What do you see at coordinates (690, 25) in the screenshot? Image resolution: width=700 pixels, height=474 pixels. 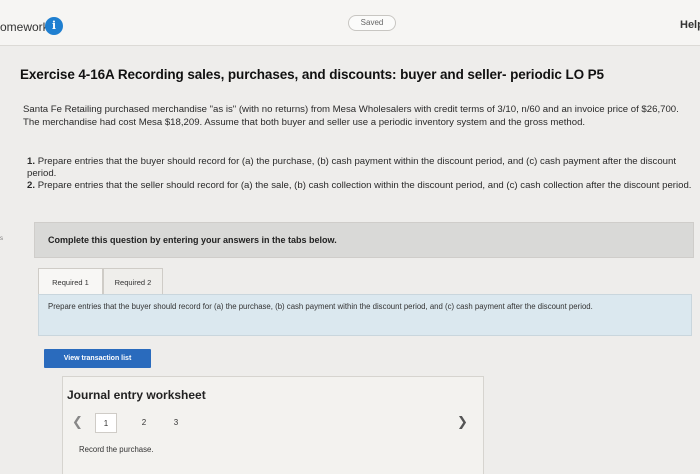 I see `help-link: Help` at bounding box center [690, 25].